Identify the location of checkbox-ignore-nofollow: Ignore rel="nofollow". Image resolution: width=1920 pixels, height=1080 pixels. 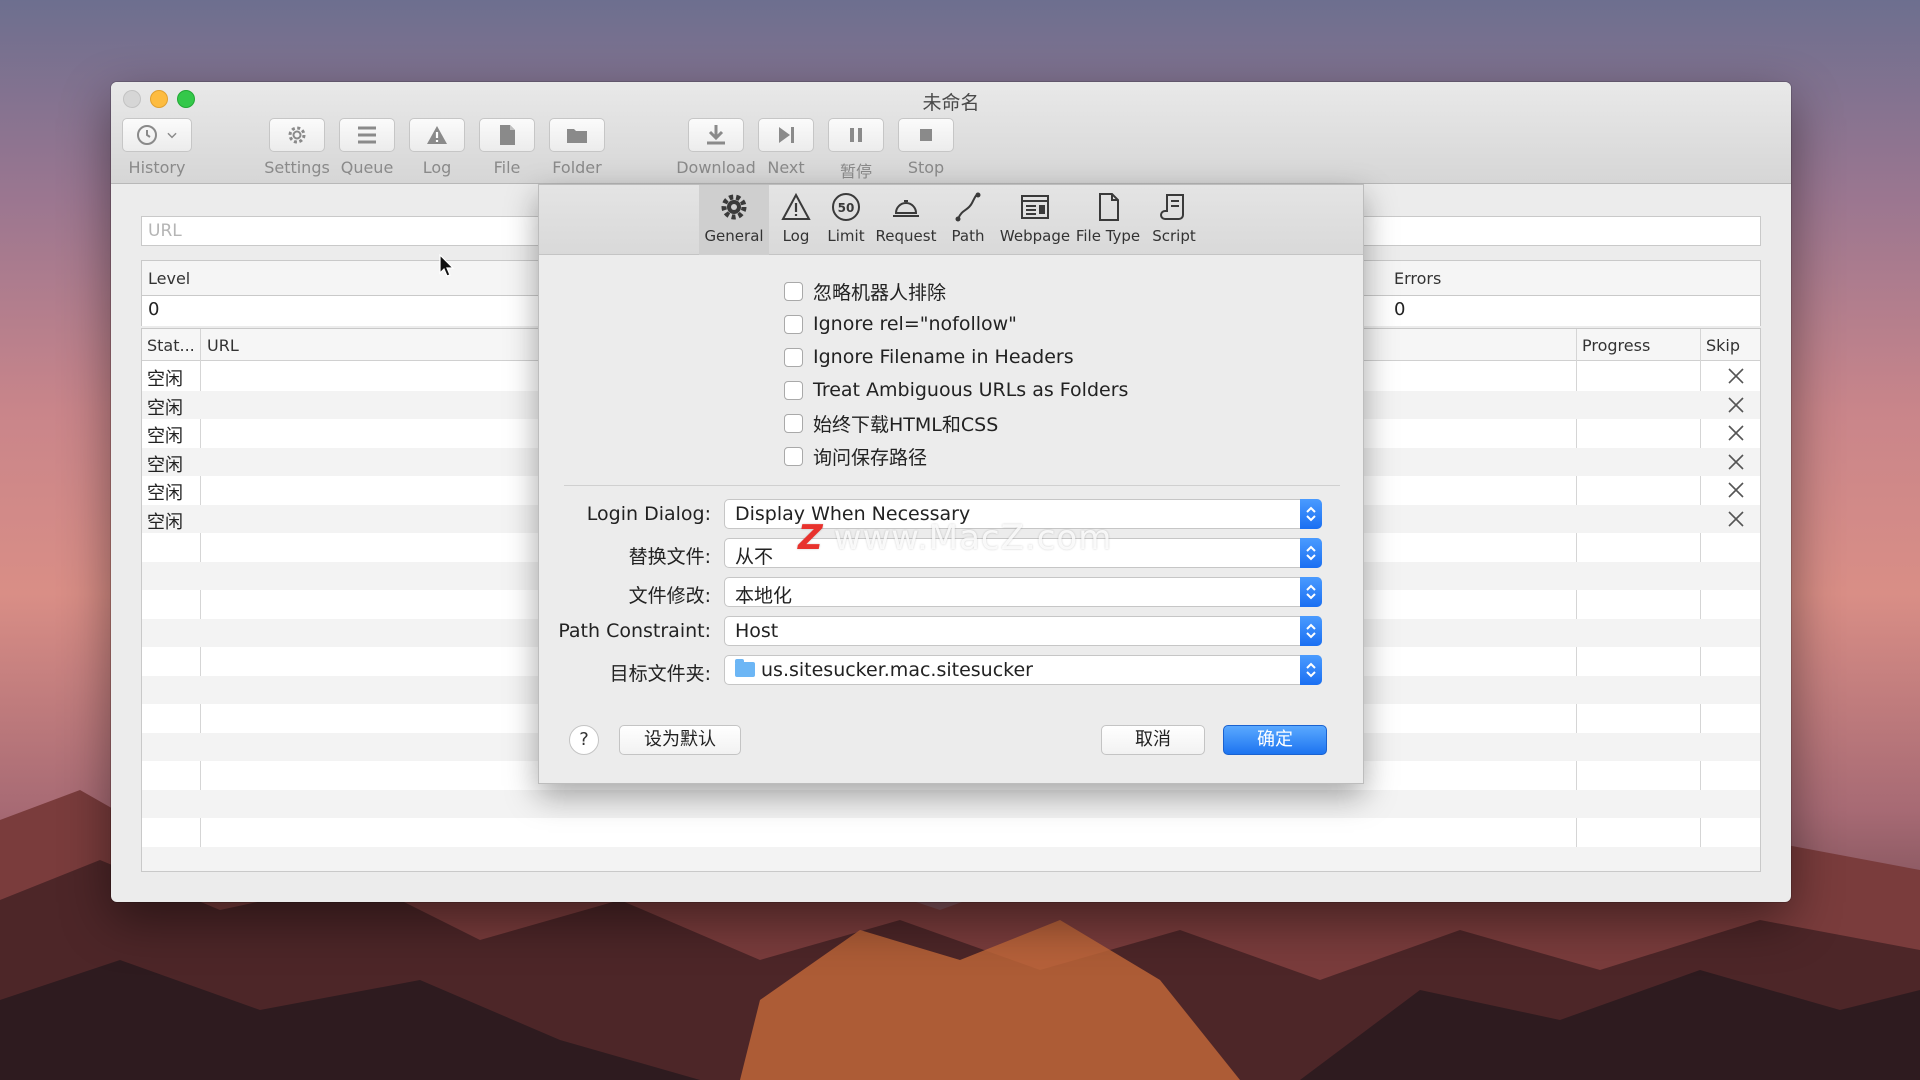
(900, 324).